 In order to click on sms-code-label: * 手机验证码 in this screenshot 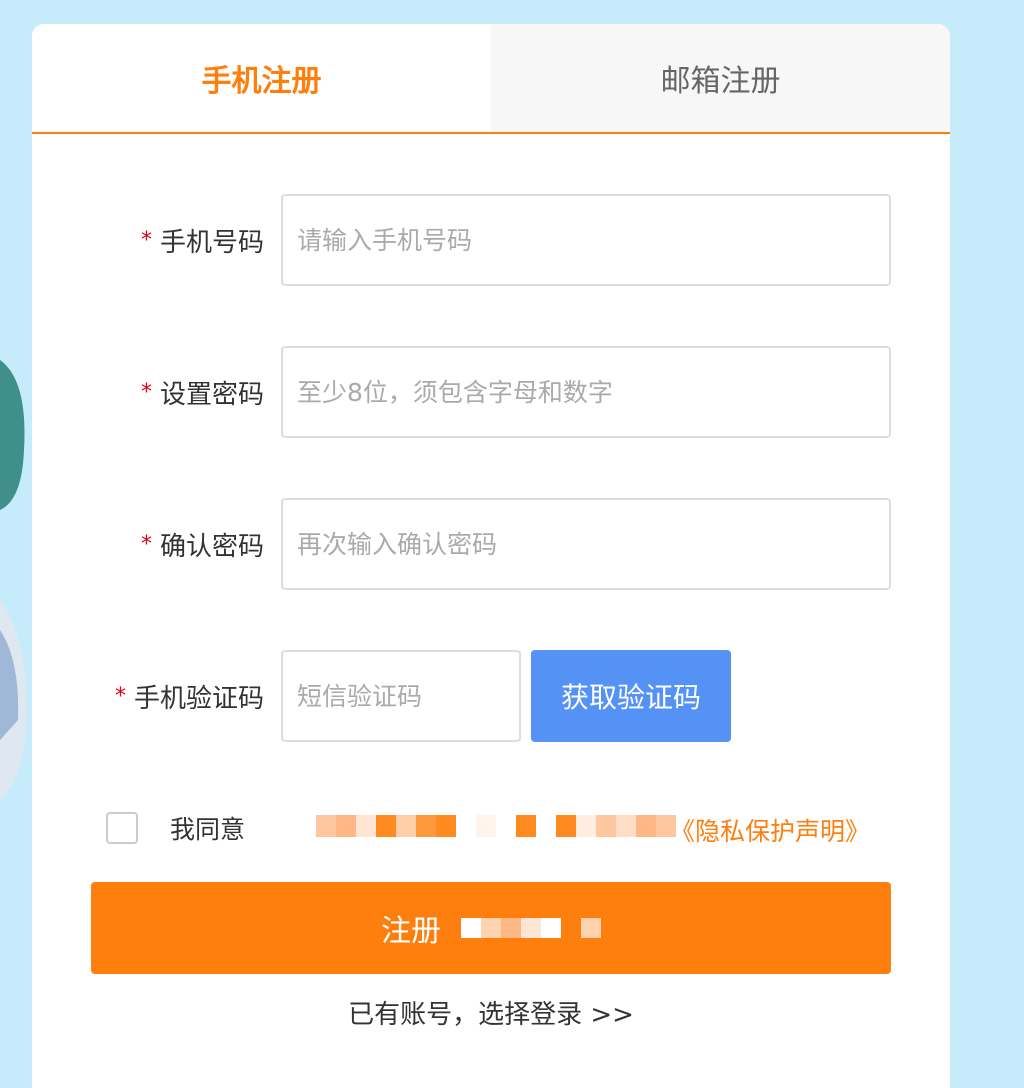, I will do `click(189, 696)`.